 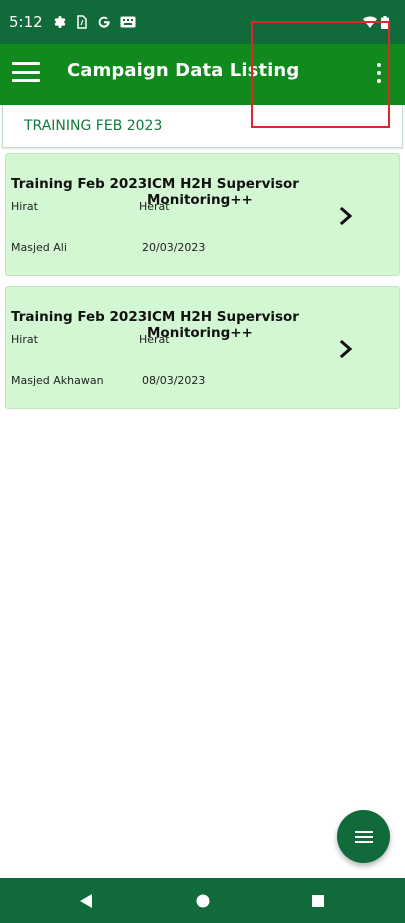 I want to click on status-bar: 5:12, so click(x=202, y=22).